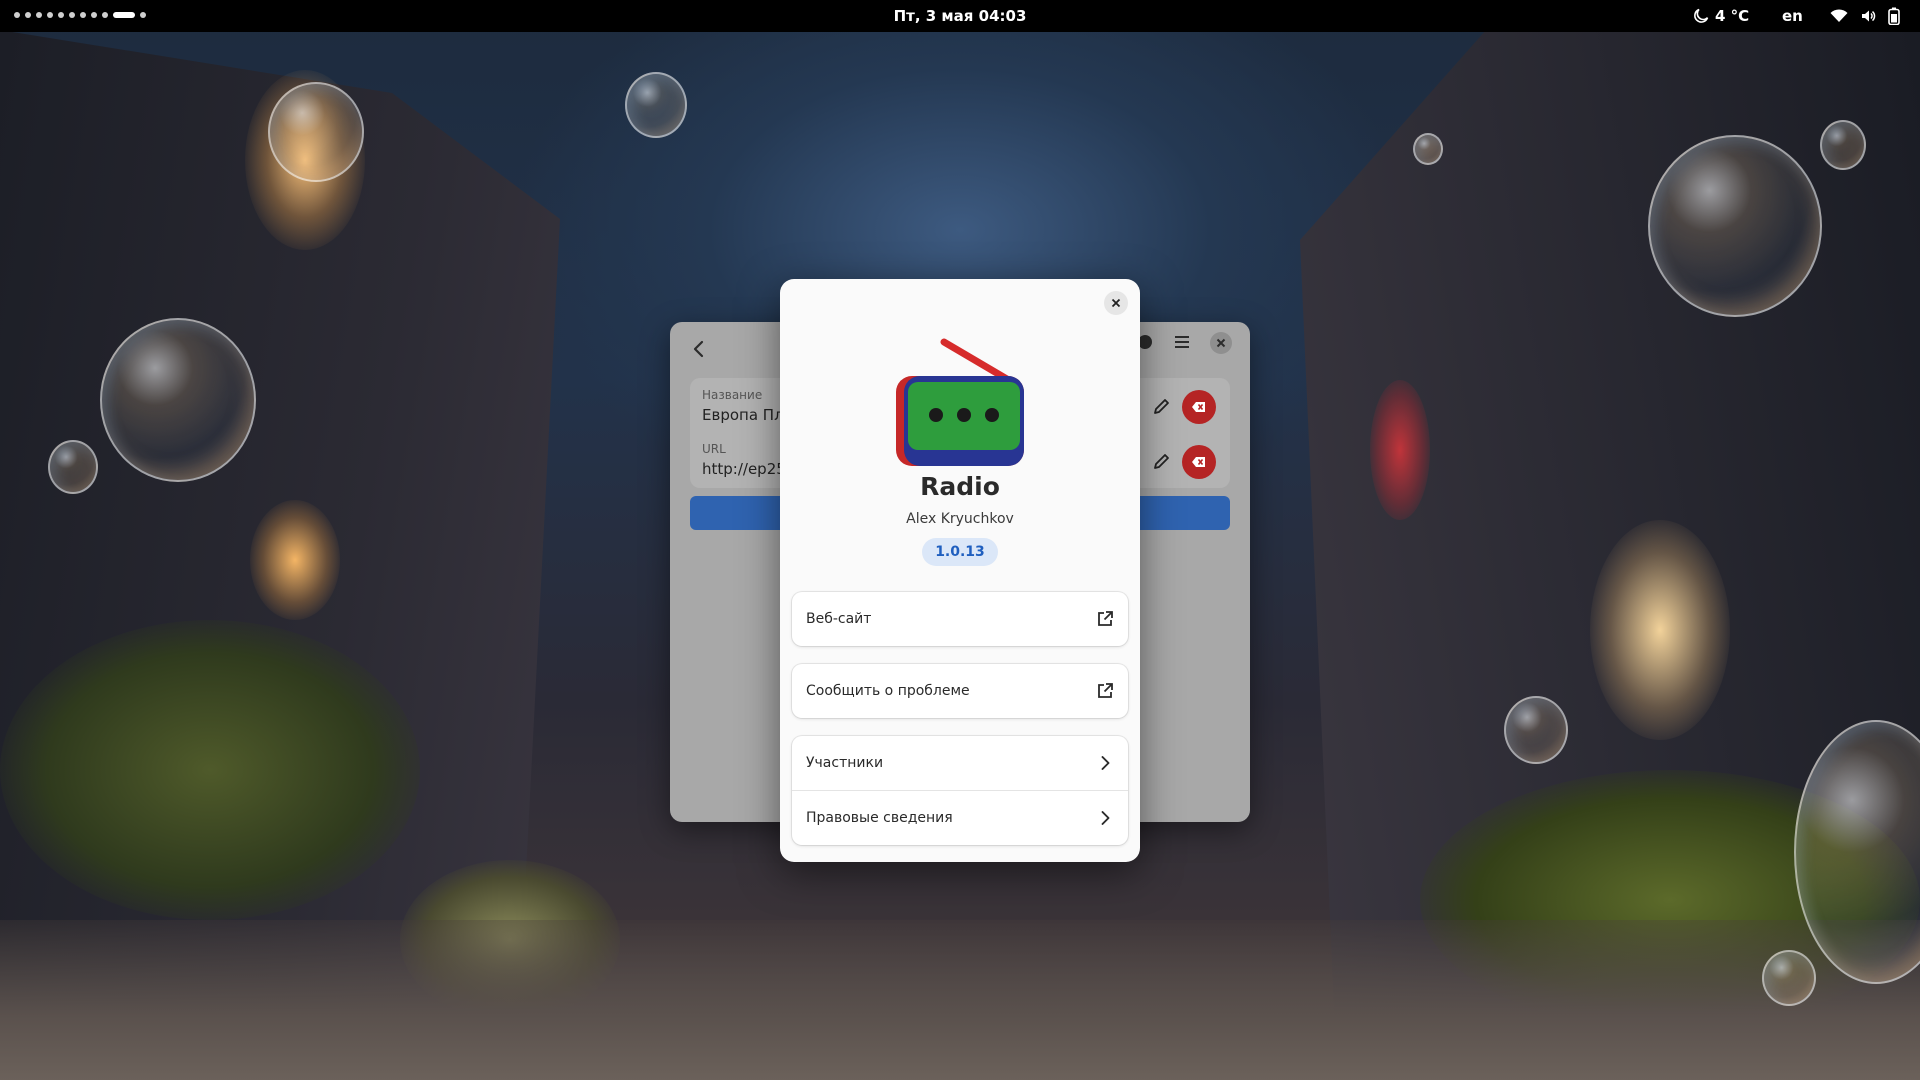 This screenshot has width=1920, height=1080. What do you see at coordinates (960, 1000) in the screenshot?
I see `wallpaper-ground` at bounding box center [960, 1000].